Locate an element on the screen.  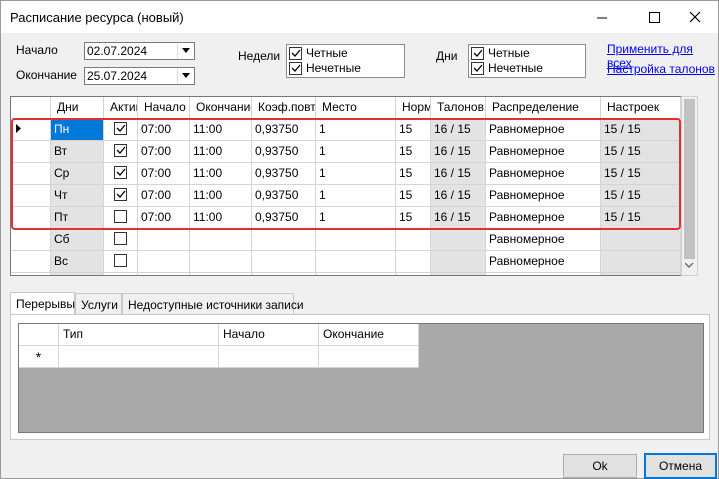
cancel-button: Отмена is located at coordinates (680, 466).